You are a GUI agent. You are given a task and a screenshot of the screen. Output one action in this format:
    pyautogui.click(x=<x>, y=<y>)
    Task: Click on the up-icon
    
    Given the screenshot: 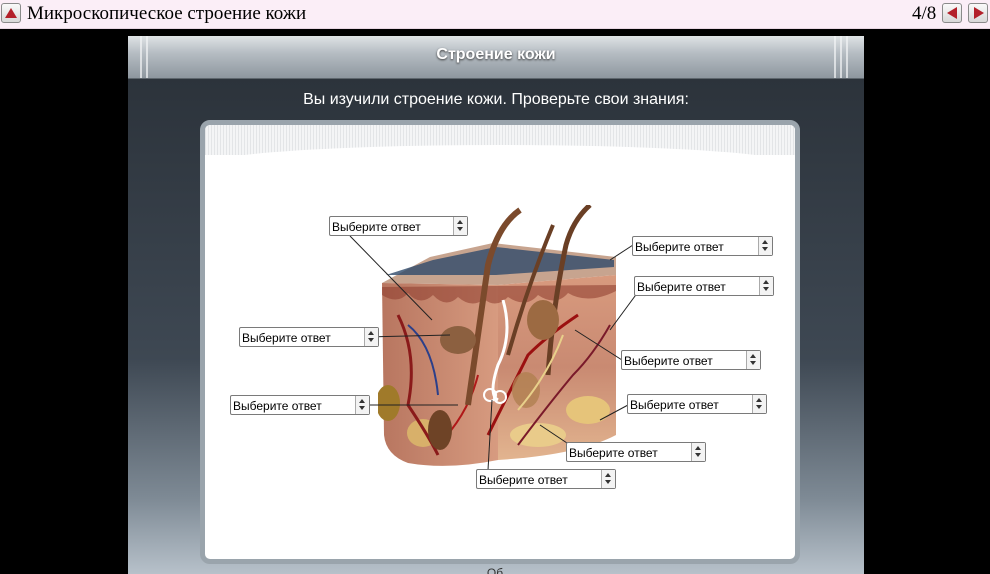 What is the action you would take?
    pyautogui.click(x=11, y=13)
    